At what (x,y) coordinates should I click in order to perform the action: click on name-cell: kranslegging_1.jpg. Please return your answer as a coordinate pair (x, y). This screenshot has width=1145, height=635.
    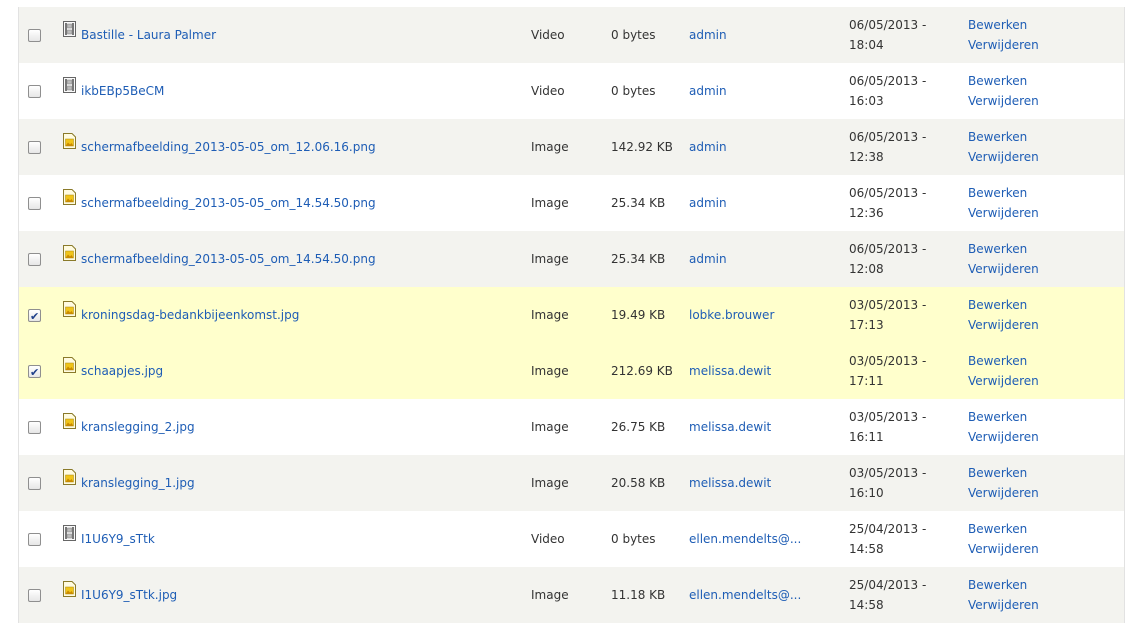
    Looking at the image, I should click on (296, 483).